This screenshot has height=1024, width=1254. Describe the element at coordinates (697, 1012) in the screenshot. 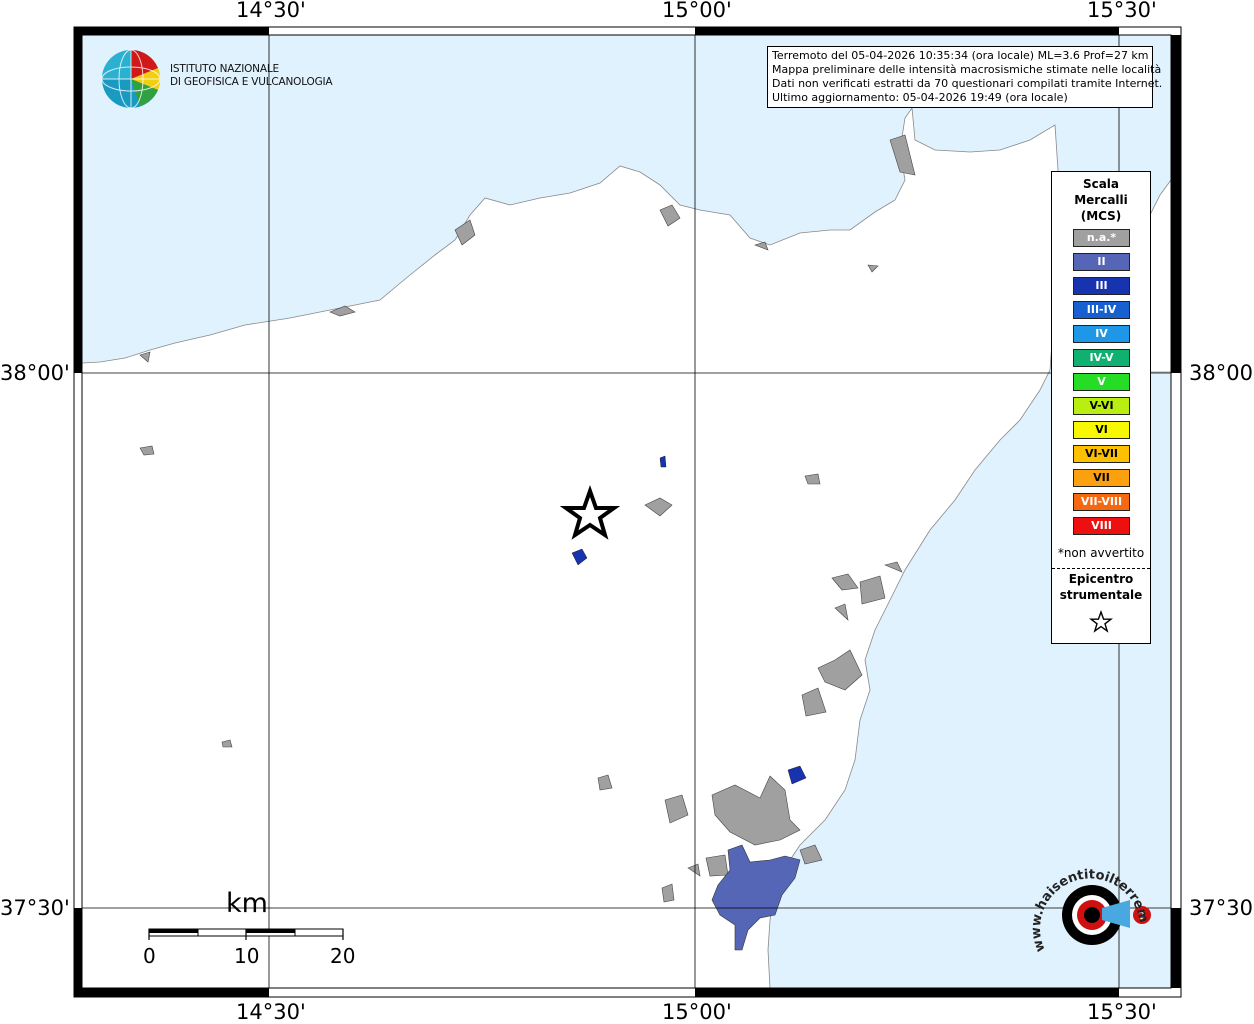

I see `bottom-tick-15-00: 15°00'` at that location.